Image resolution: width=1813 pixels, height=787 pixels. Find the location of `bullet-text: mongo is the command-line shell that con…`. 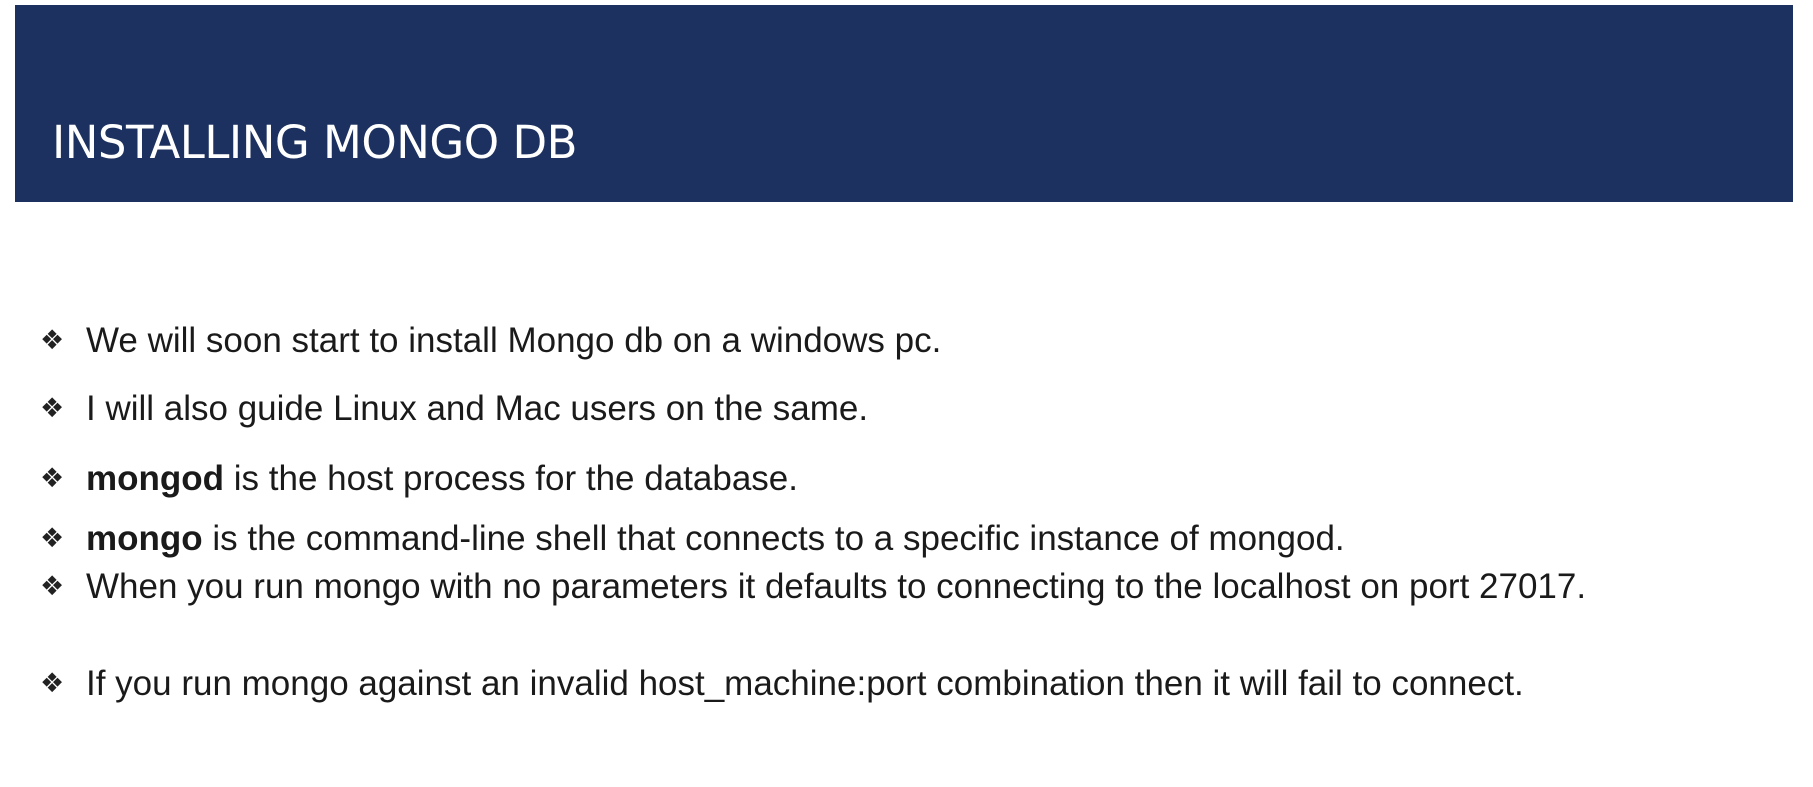

bullet-text: mongo is the command-line shell that con… is located at coordinates (715, 538).